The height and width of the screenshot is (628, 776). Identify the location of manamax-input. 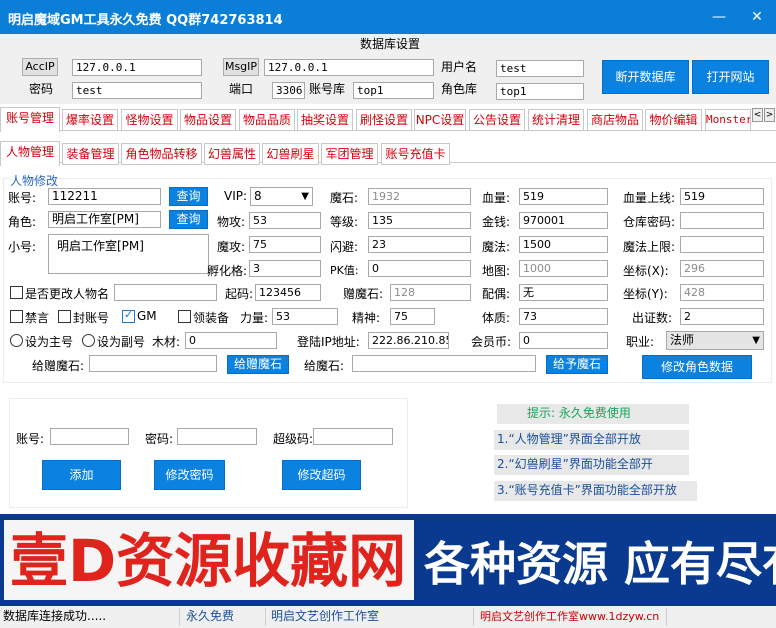
(722, 244).